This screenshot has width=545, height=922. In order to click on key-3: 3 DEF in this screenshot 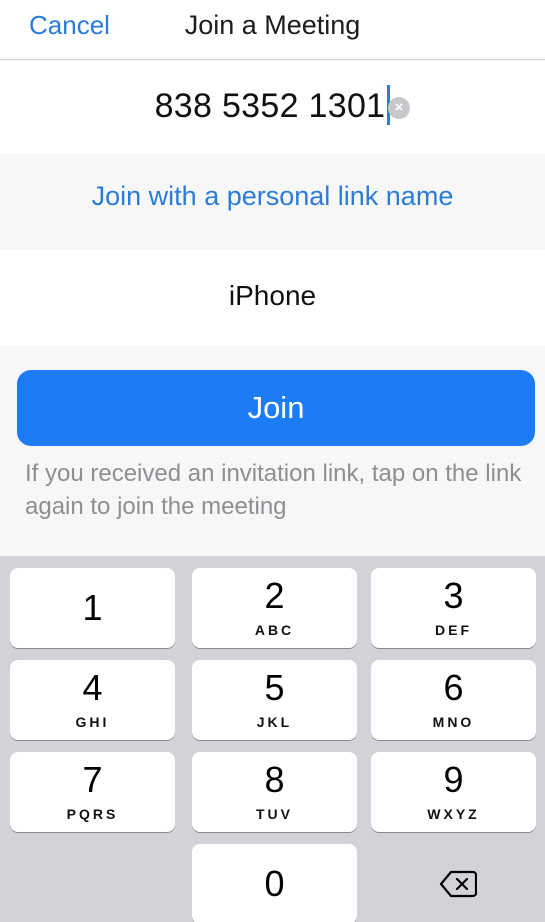, I will do `click(453, 608)`.